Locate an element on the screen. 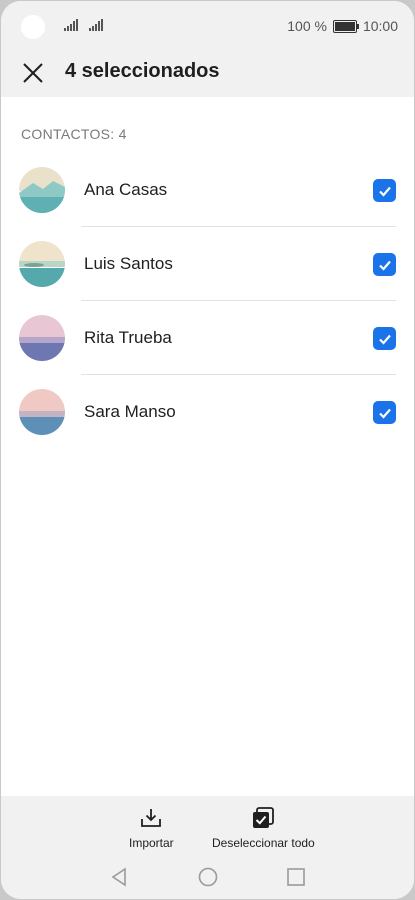  header-area: 100 % 10:00 4 seleccionados is located at coordinates (207, 49).